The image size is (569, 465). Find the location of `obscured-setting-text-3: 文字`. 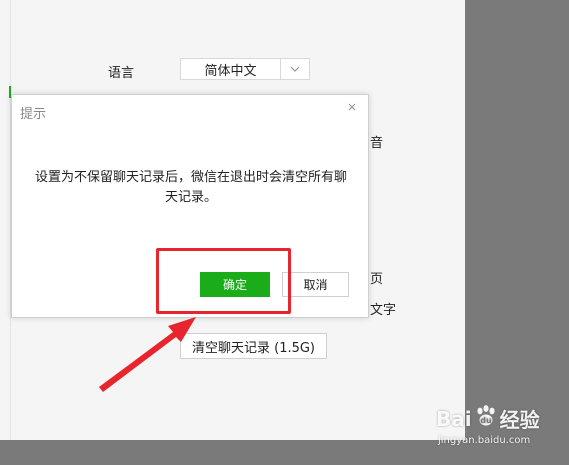

obscured-setting-text-3: 文字 is located at coordinates (383, 310).